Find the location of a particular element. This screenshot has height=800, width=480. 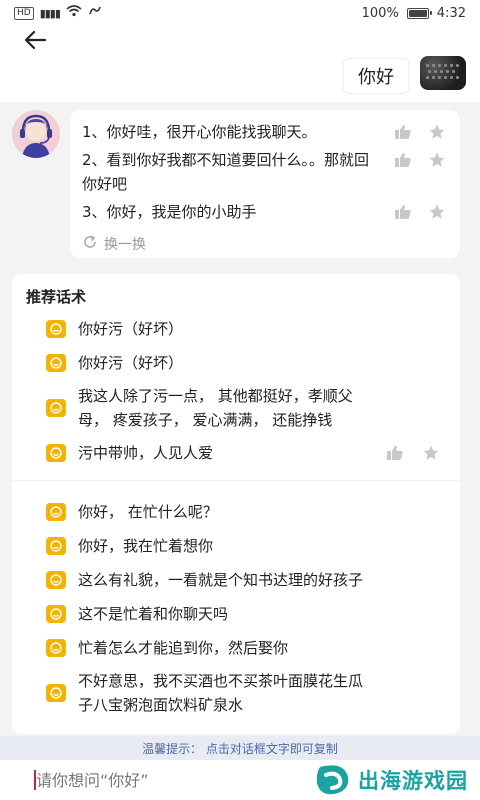

recommended-title: 推荐话术 is located at coordinates (56, 297).